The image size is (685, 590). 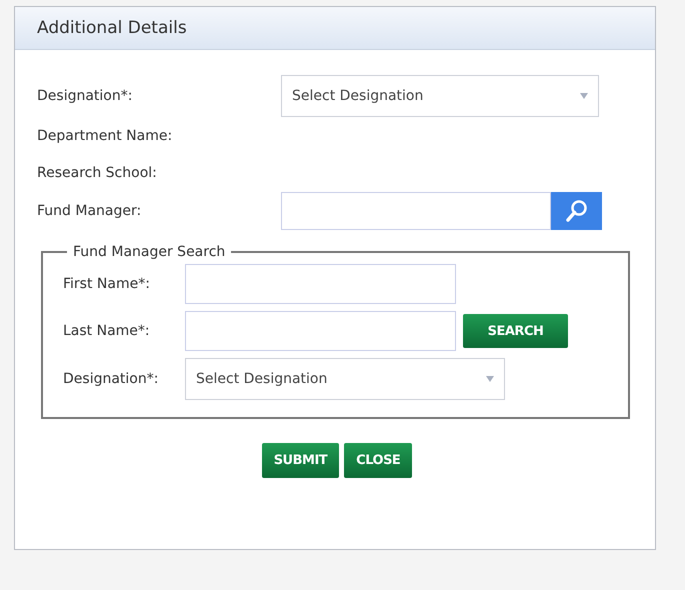 What do you see at coordinates (416, 211) in the screenshot?
I see `fund-manager-field` at bounding box center [416, 211].